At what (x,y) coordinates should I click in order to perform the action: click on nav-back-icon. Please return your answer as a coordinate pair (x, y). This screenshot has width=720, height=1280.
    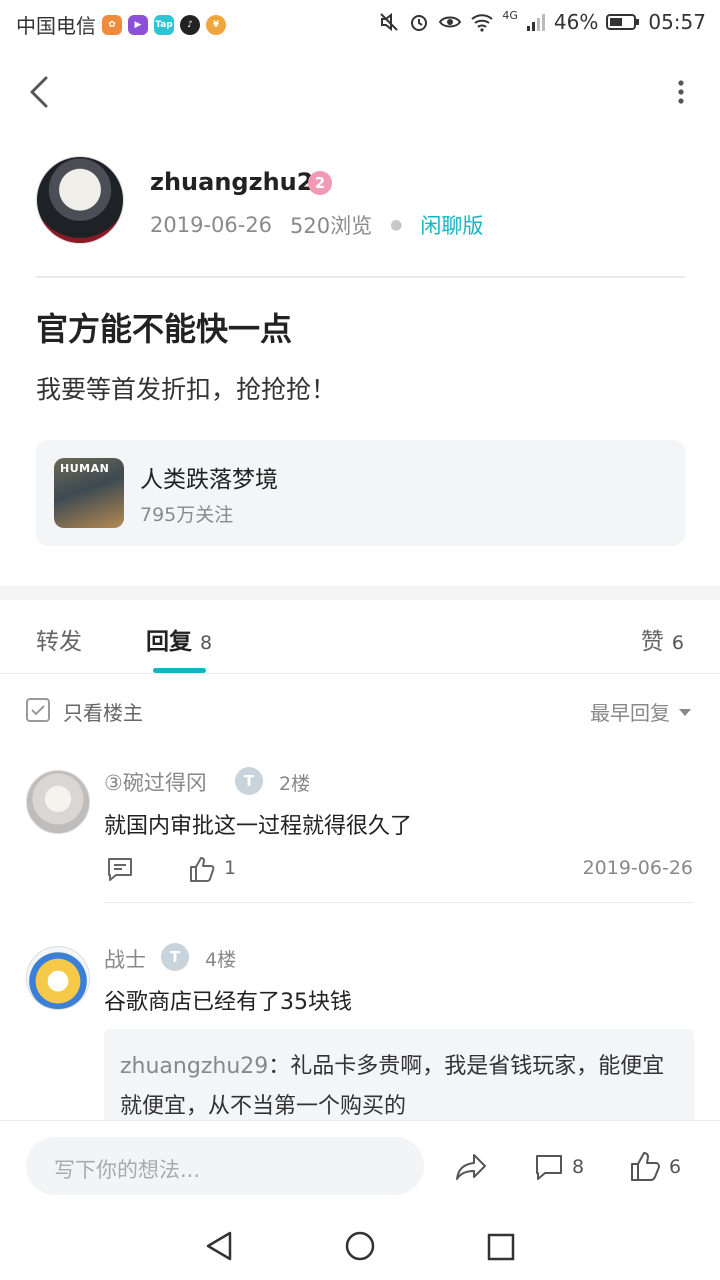
    Looking at the image, I should click on (219, 1246).